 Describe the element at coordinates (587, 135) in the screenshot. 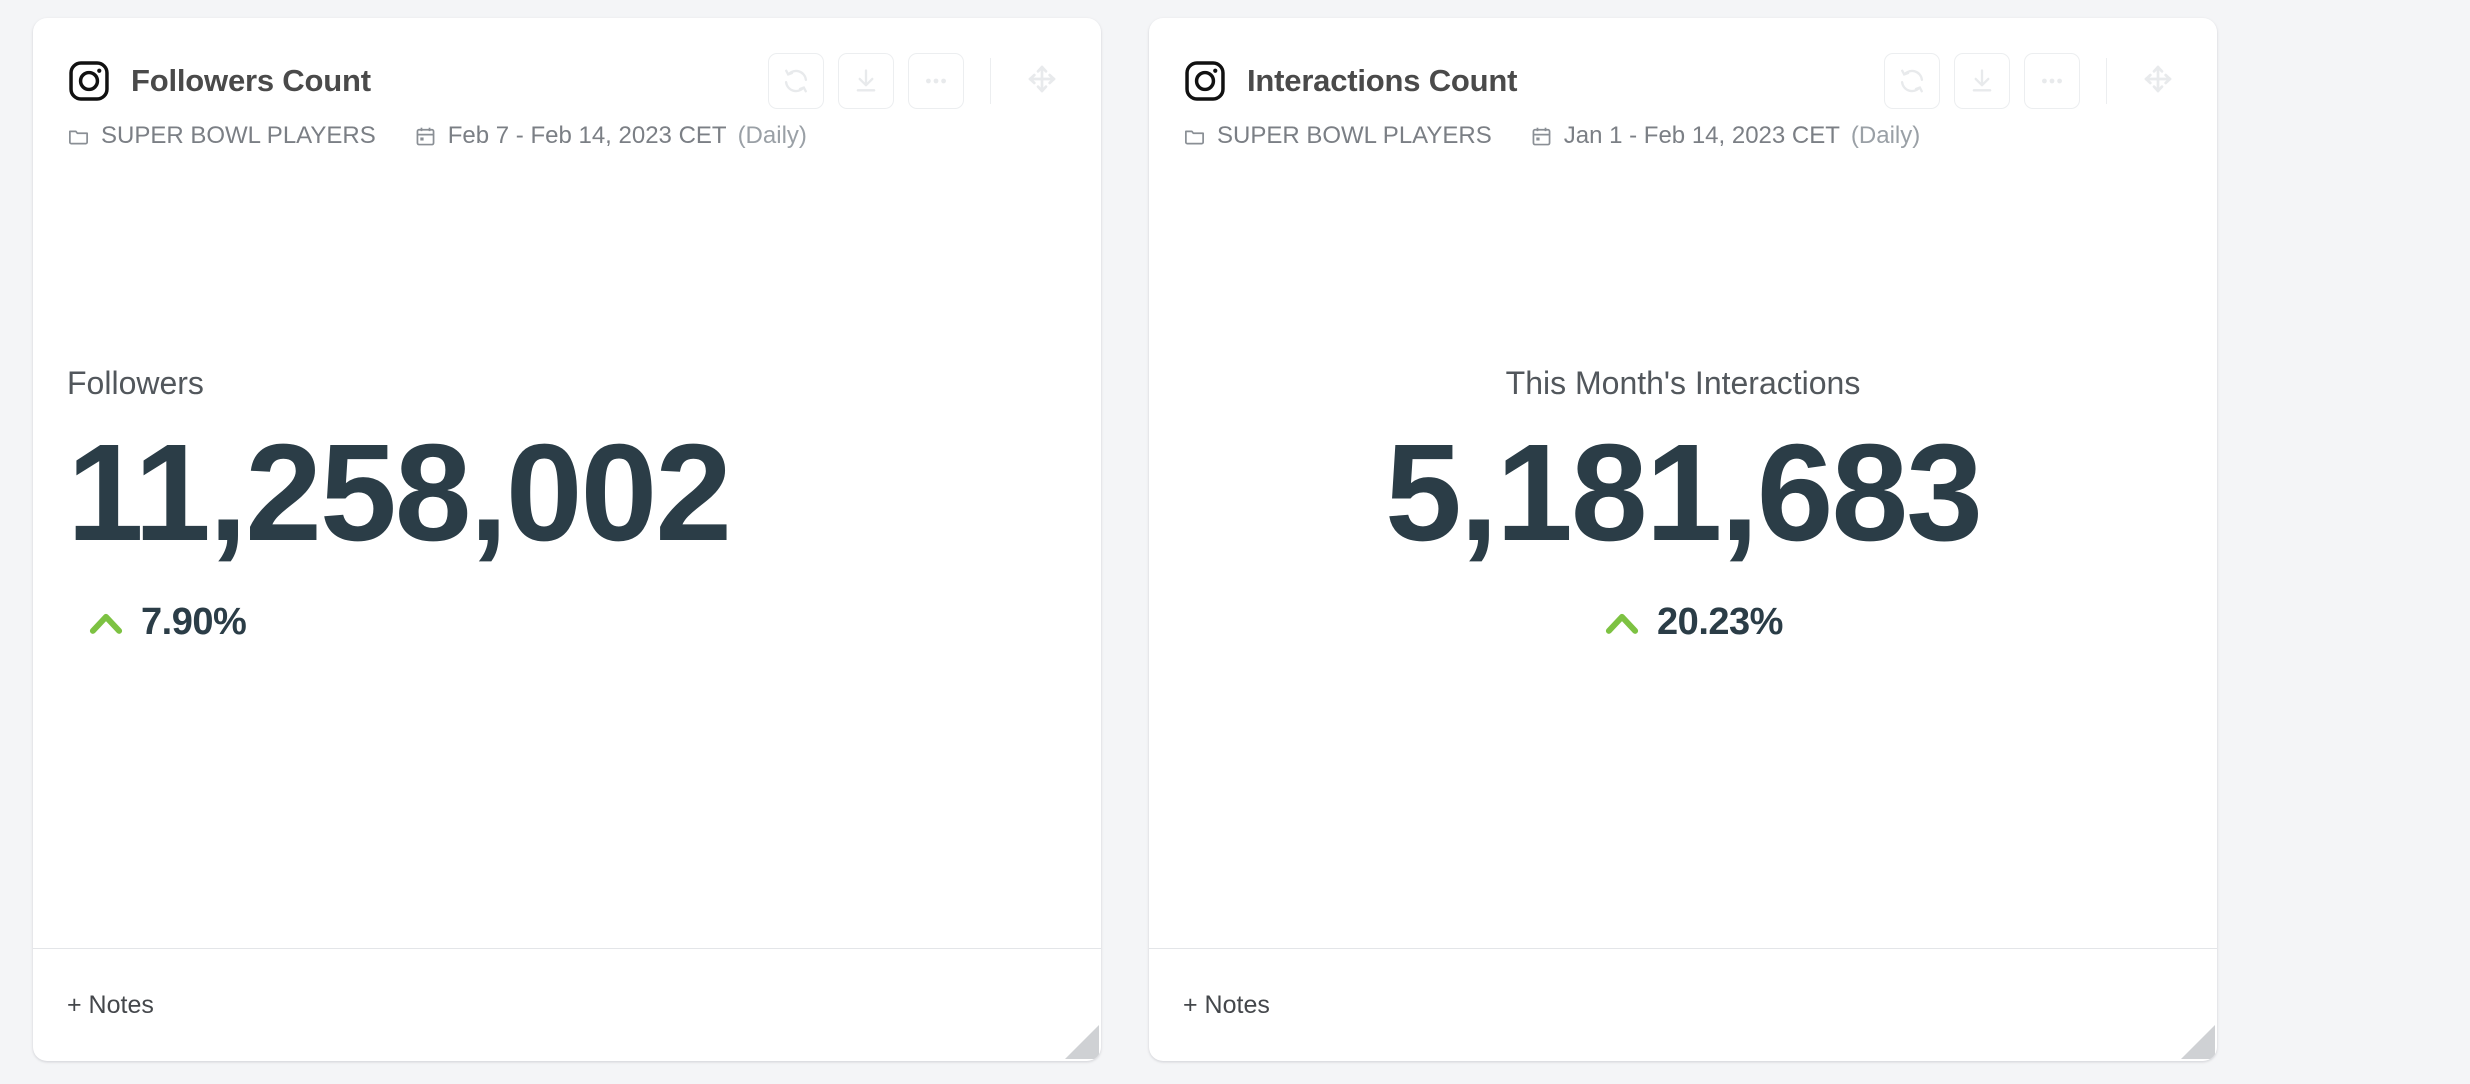

I see `meta-date-label: Feb 7 - Feb 14, 2023 CET` at that location.